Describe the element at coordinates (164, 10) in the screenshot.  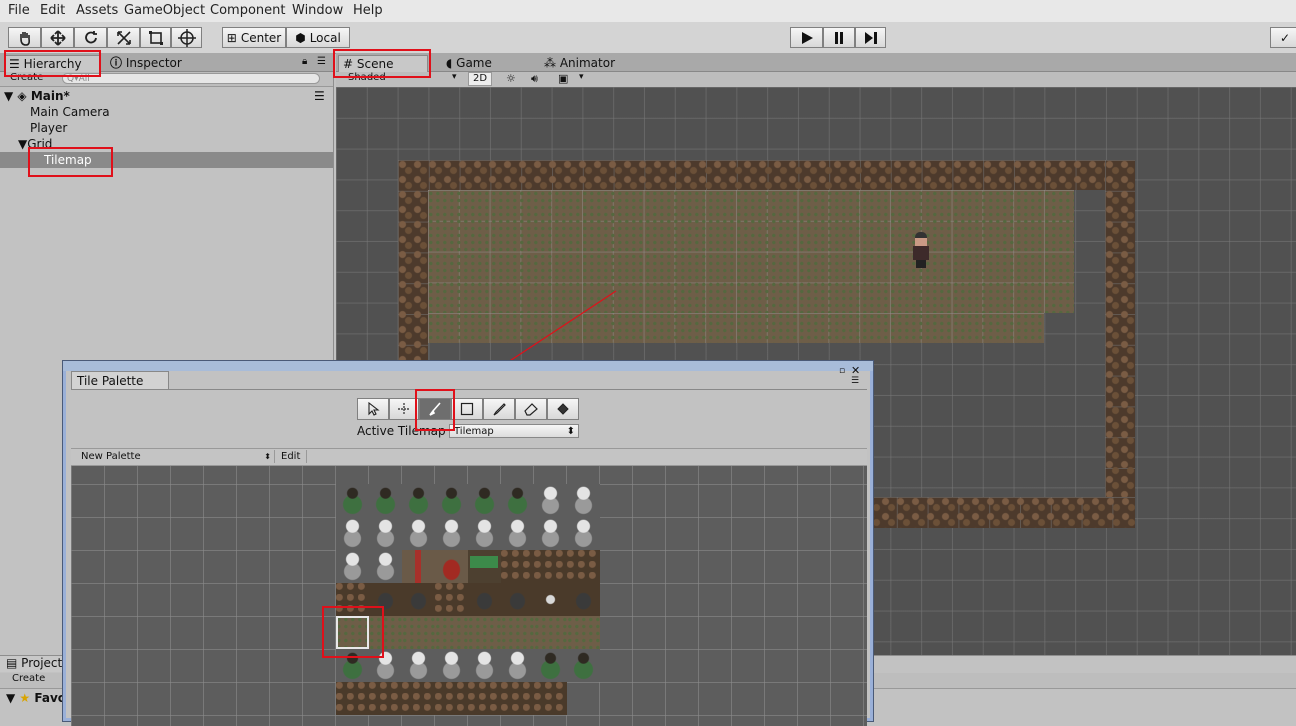
I see `menu-gameobject: GameObject` at that location.